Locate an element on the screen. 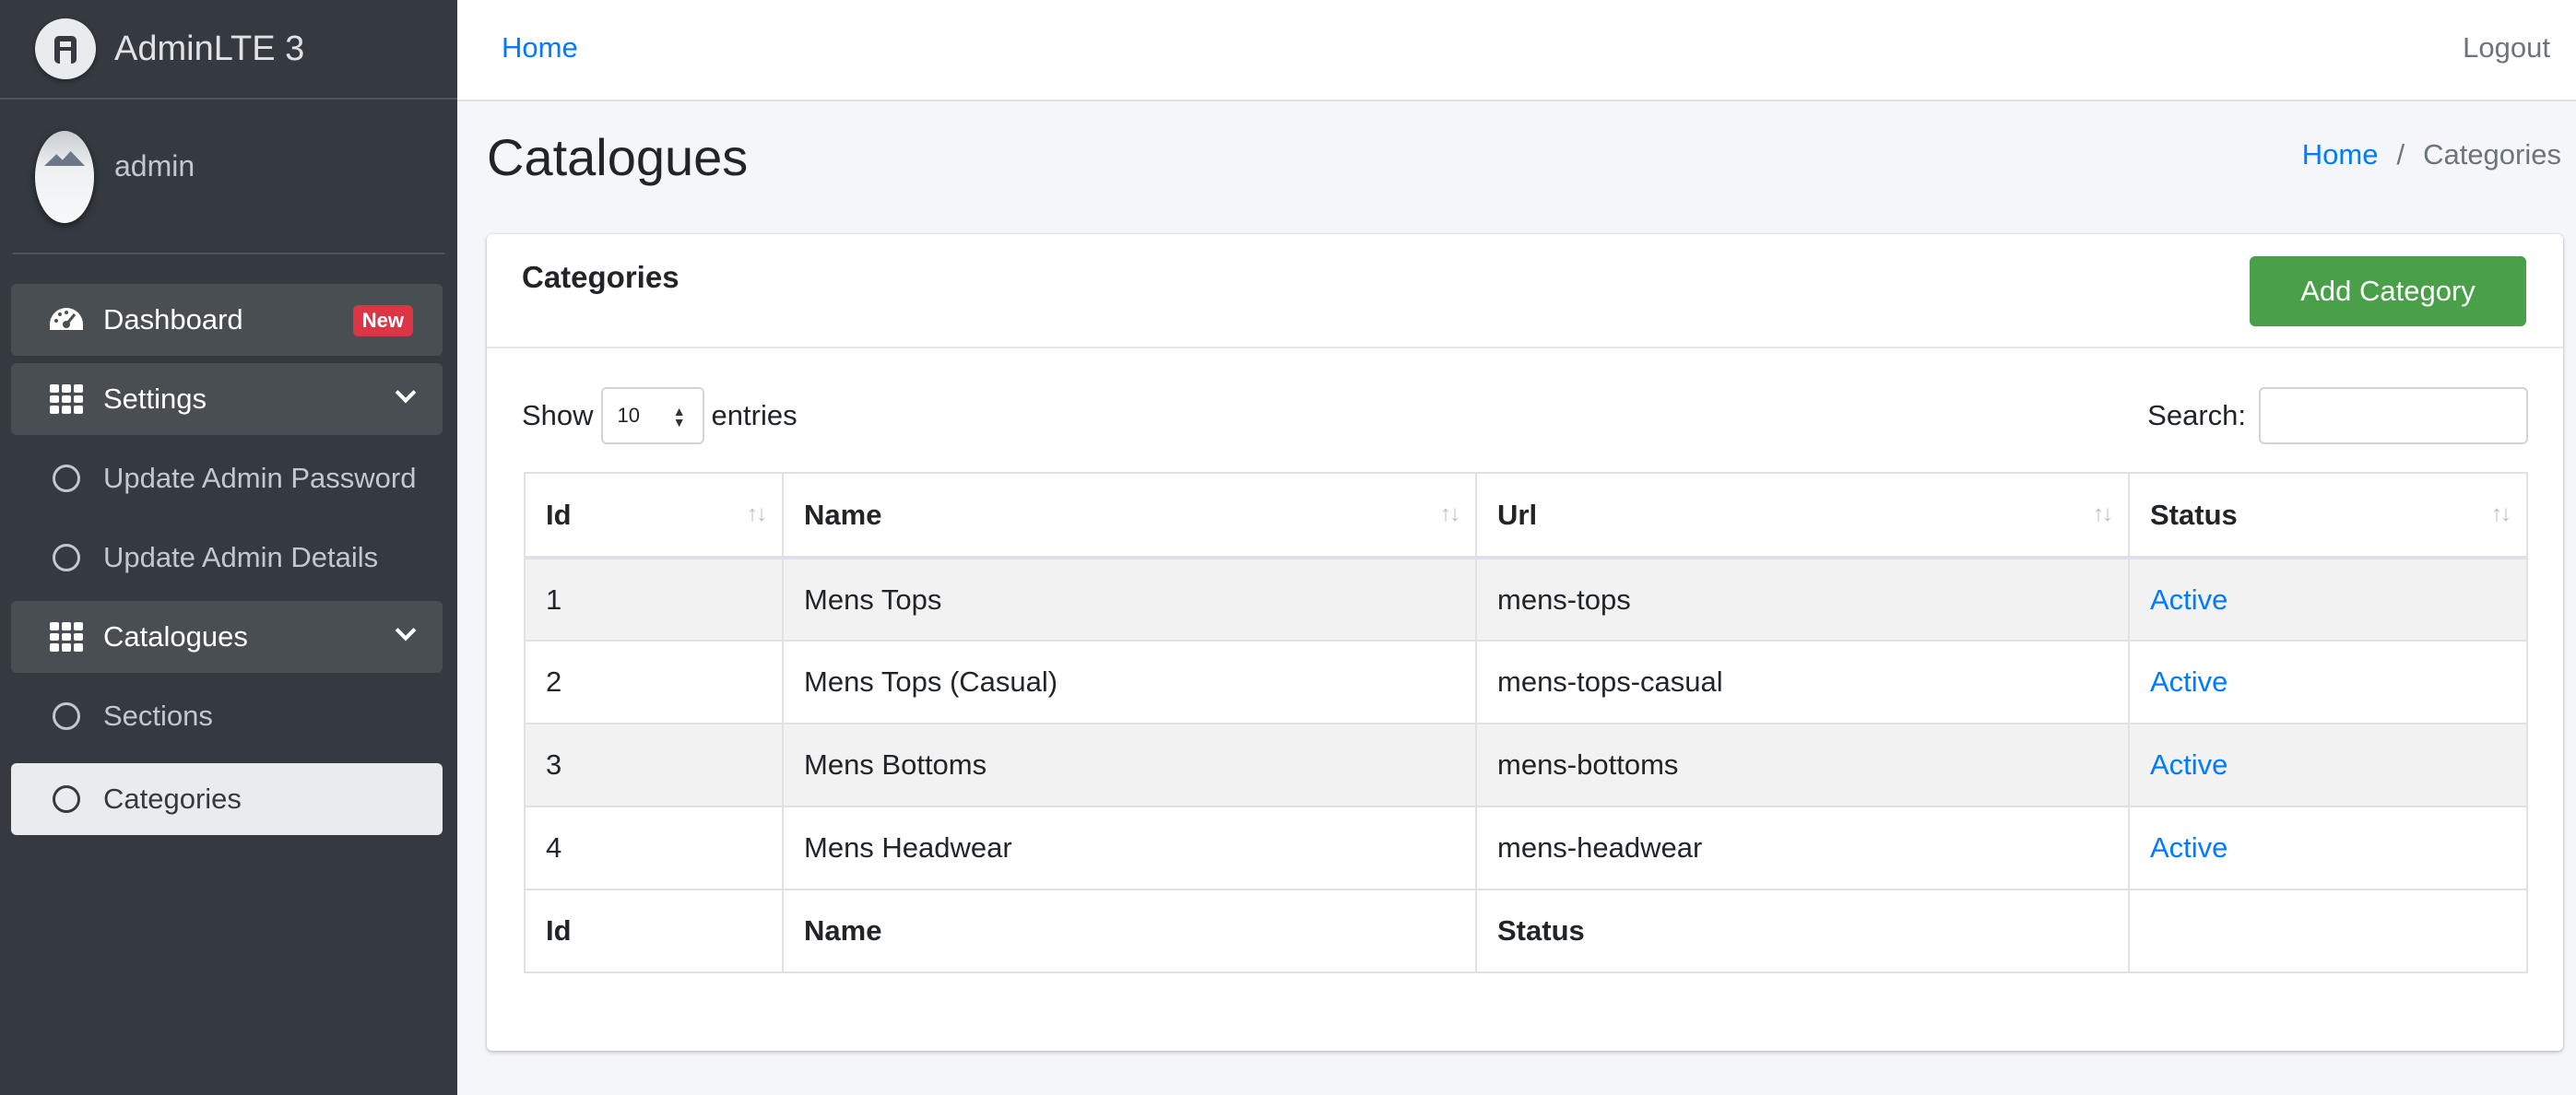  table-search: Search: is located at coordinates (2337, 415).